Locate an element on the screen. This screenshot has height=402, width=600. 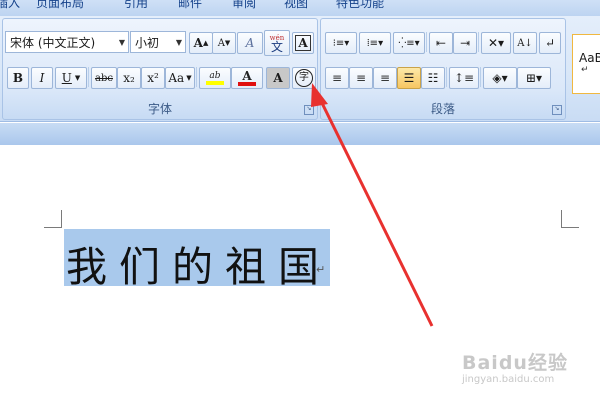
annotation-arrow-head is located at coordinates (319, 95).